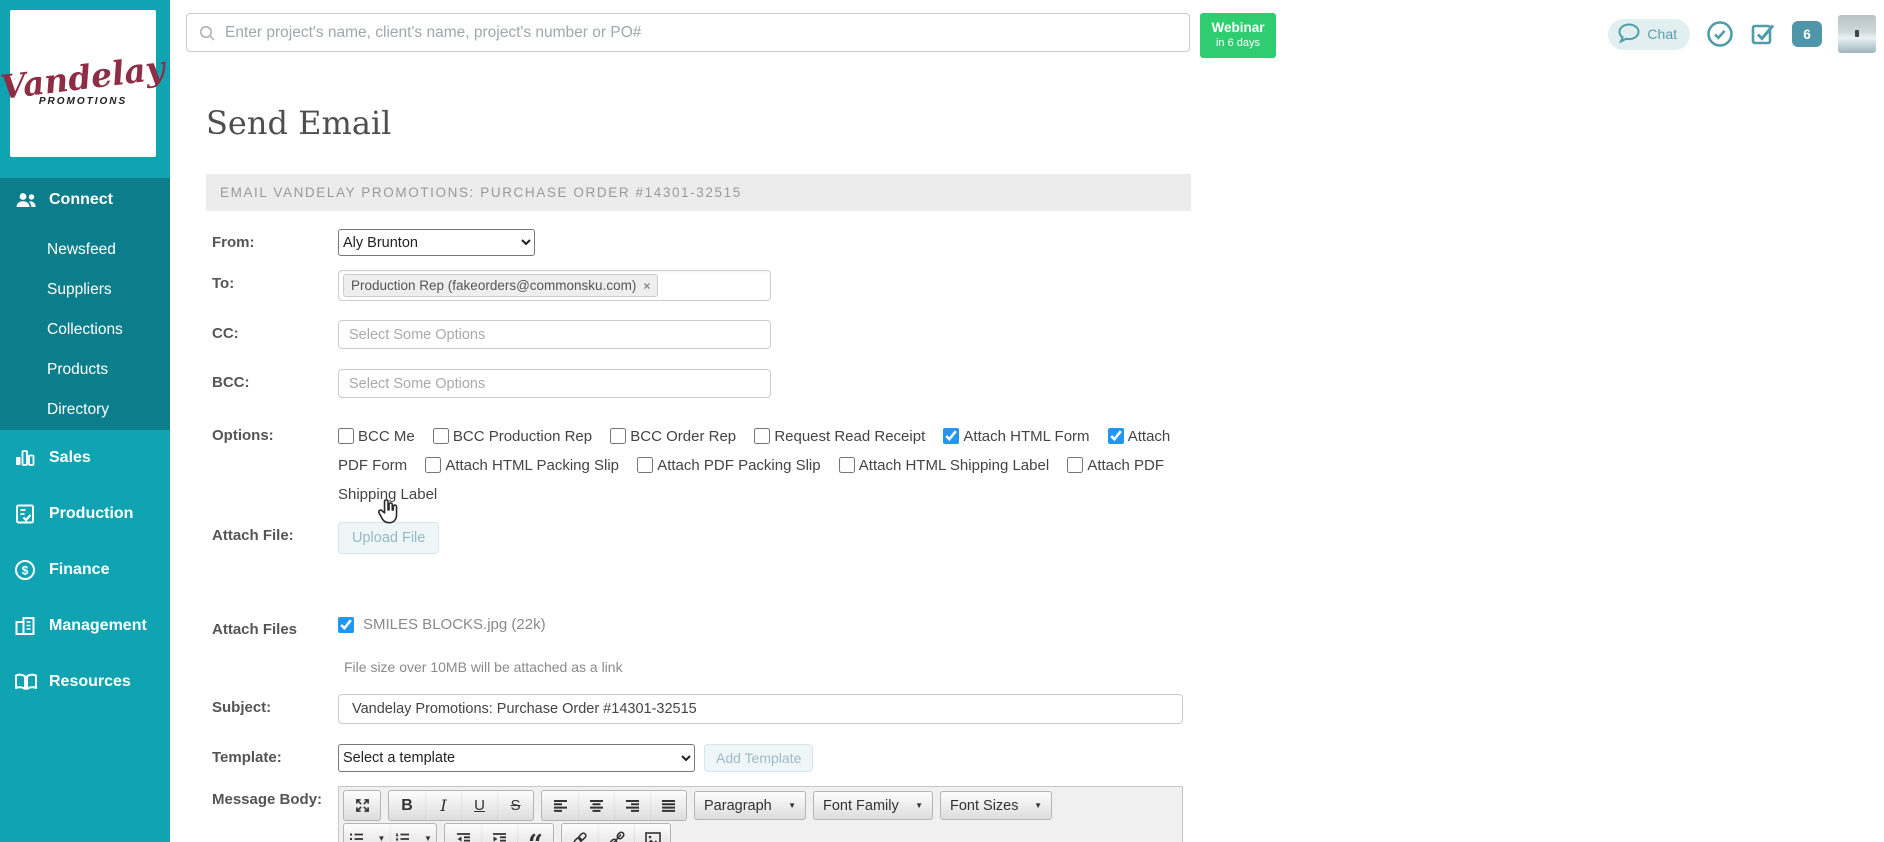  Describe the element at coordinates (243, 435) in the screenshot. I see `options-label: Options:` at that location.